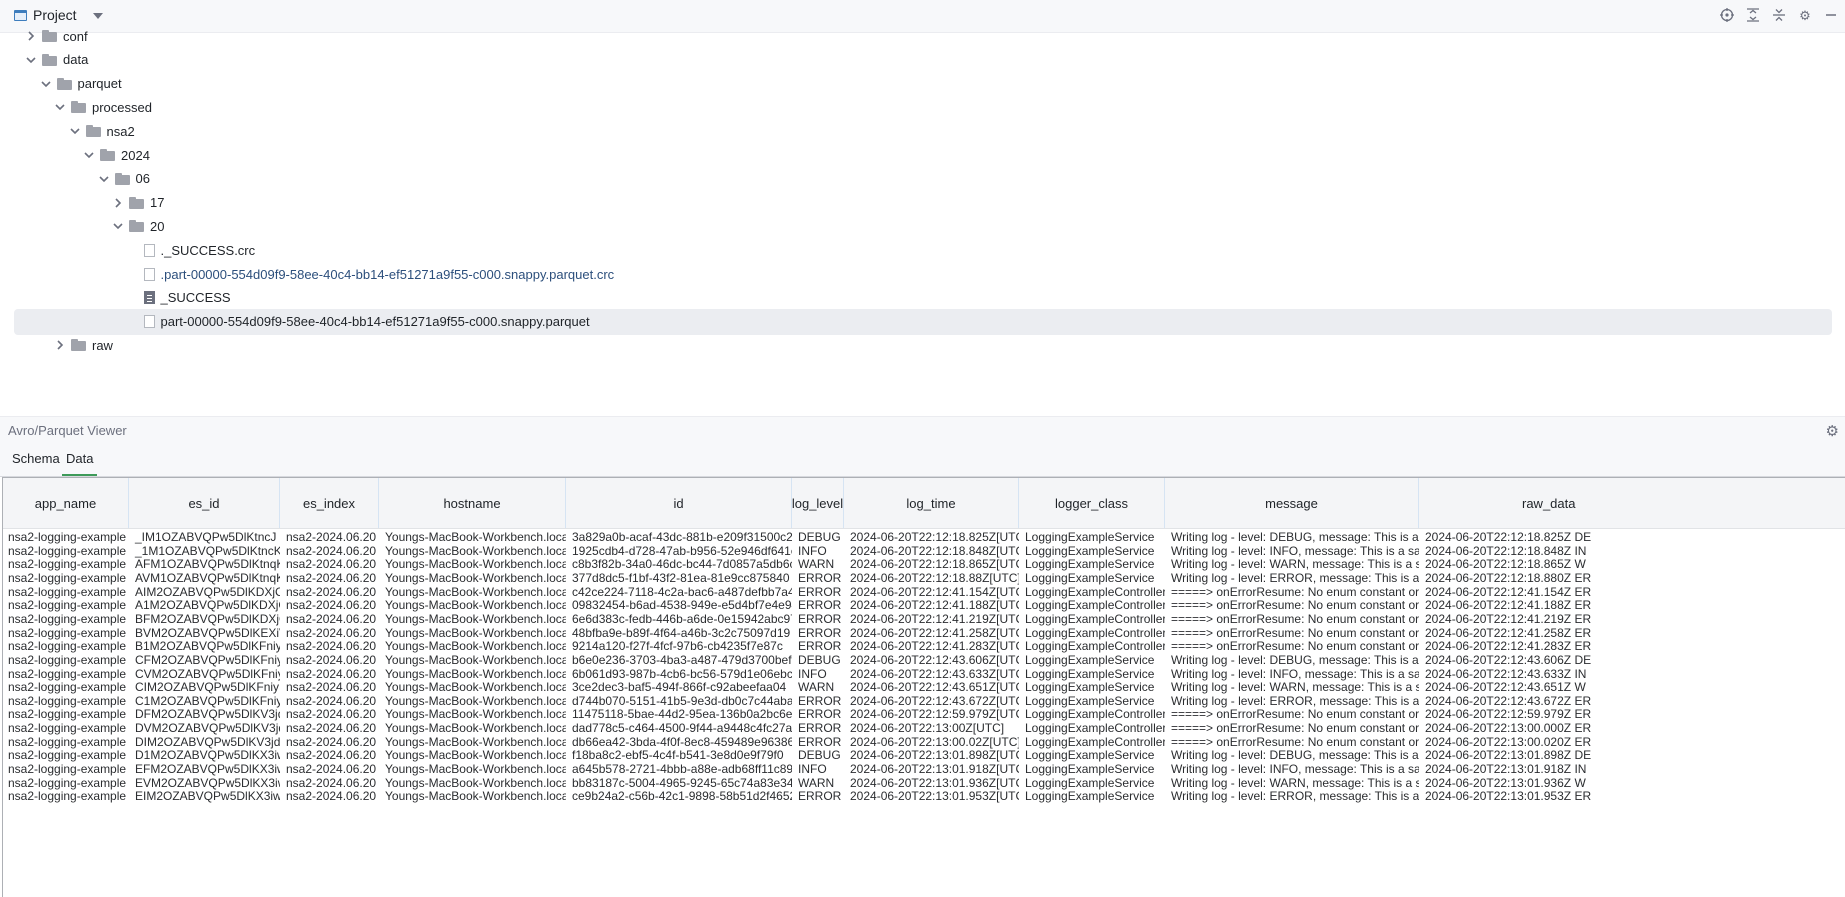  Describe the element at coordinates (329, 503) in the screenshot. I see `column-header-es-index: es_index` at that location.